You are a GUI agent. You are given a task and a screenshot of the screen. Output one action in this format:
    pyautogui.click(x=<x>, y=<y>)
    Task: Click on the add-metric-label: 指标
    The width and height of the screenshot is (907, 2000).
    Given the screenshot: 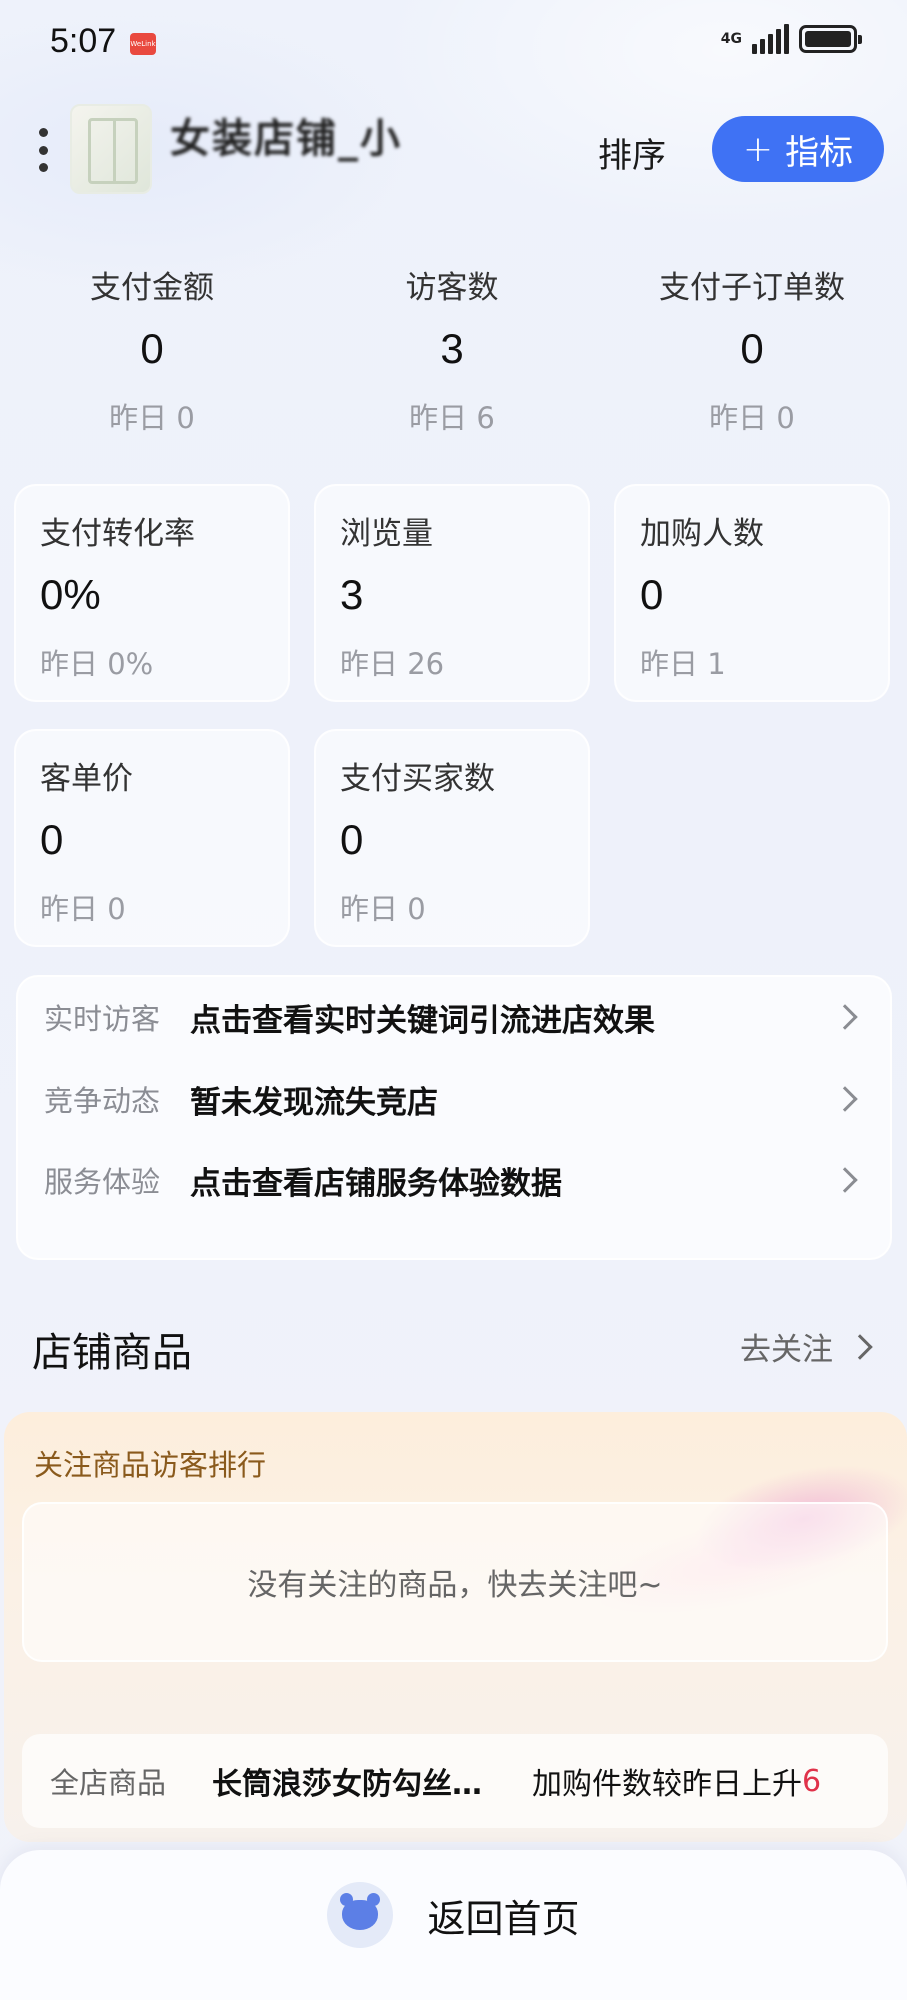 What is the action you would take?
    pyautogui.click(x=819, y=152)
    